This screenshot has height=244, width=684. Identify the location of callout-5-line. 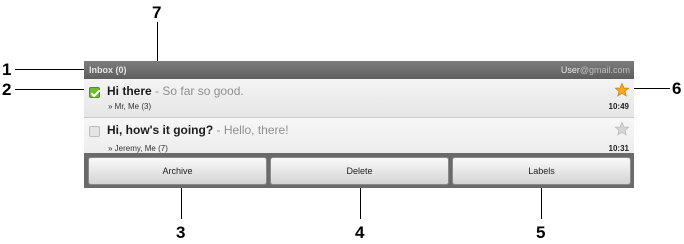
(541, 203).